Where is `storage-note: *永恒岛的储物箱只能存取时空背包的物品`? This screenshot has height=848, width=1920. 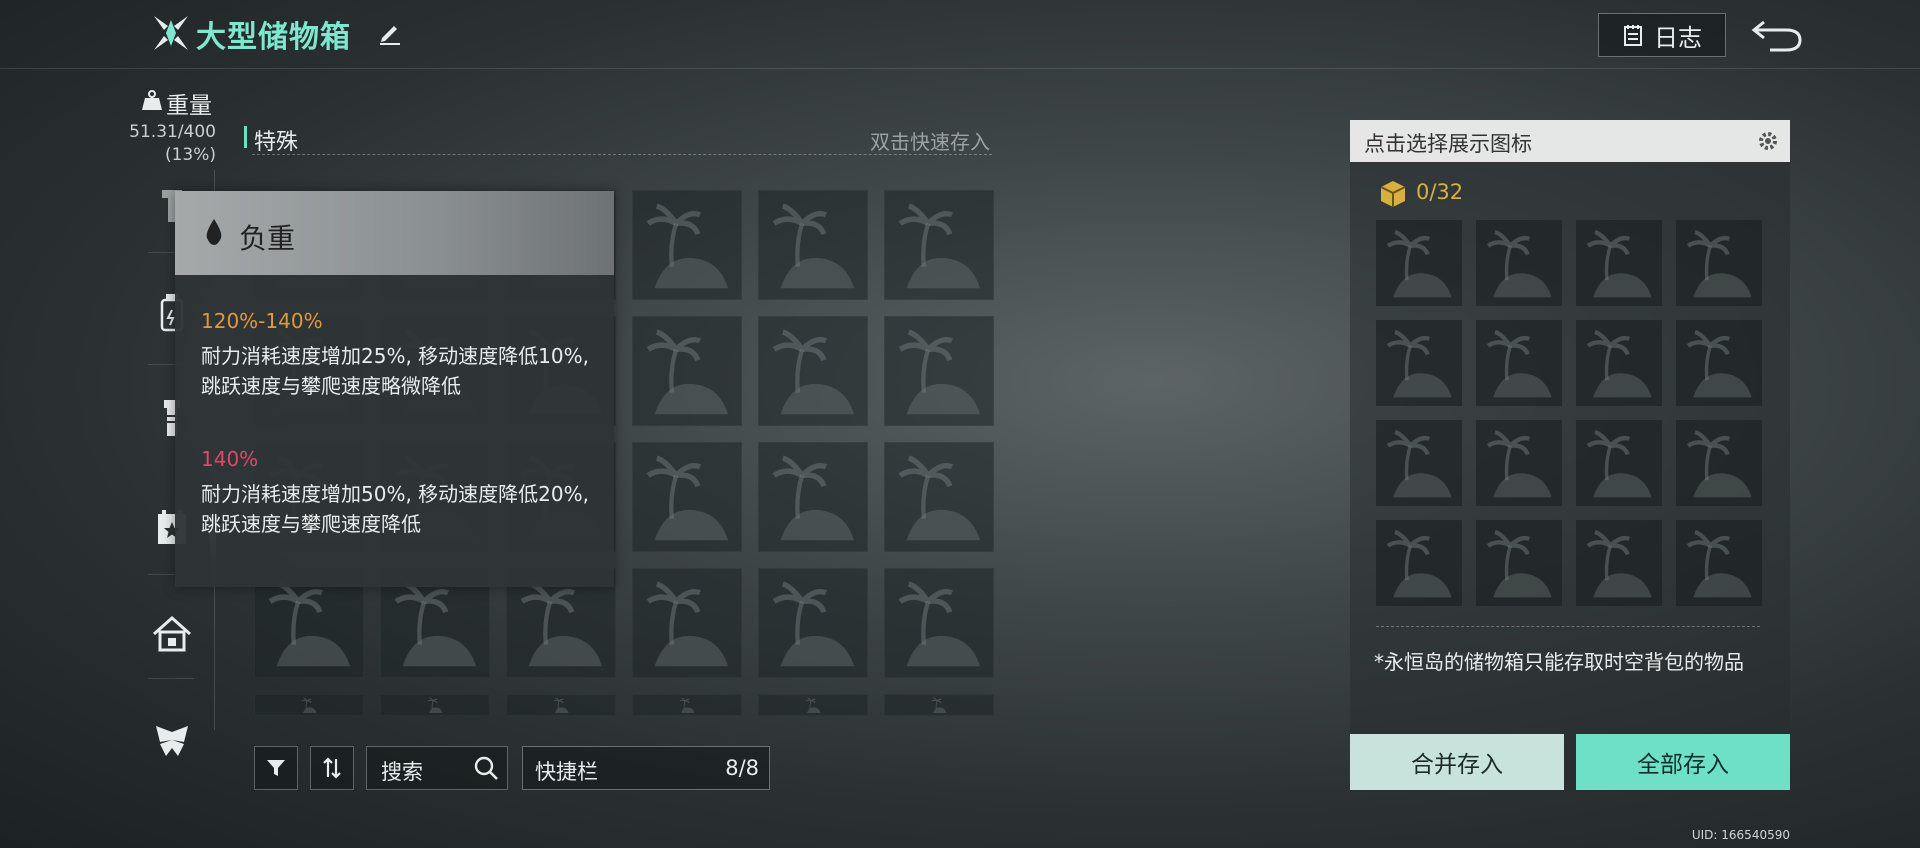 storage-note: *永恒岛的储物箱只能存取时空背包的物品 is located at coordinates (1559, 662).